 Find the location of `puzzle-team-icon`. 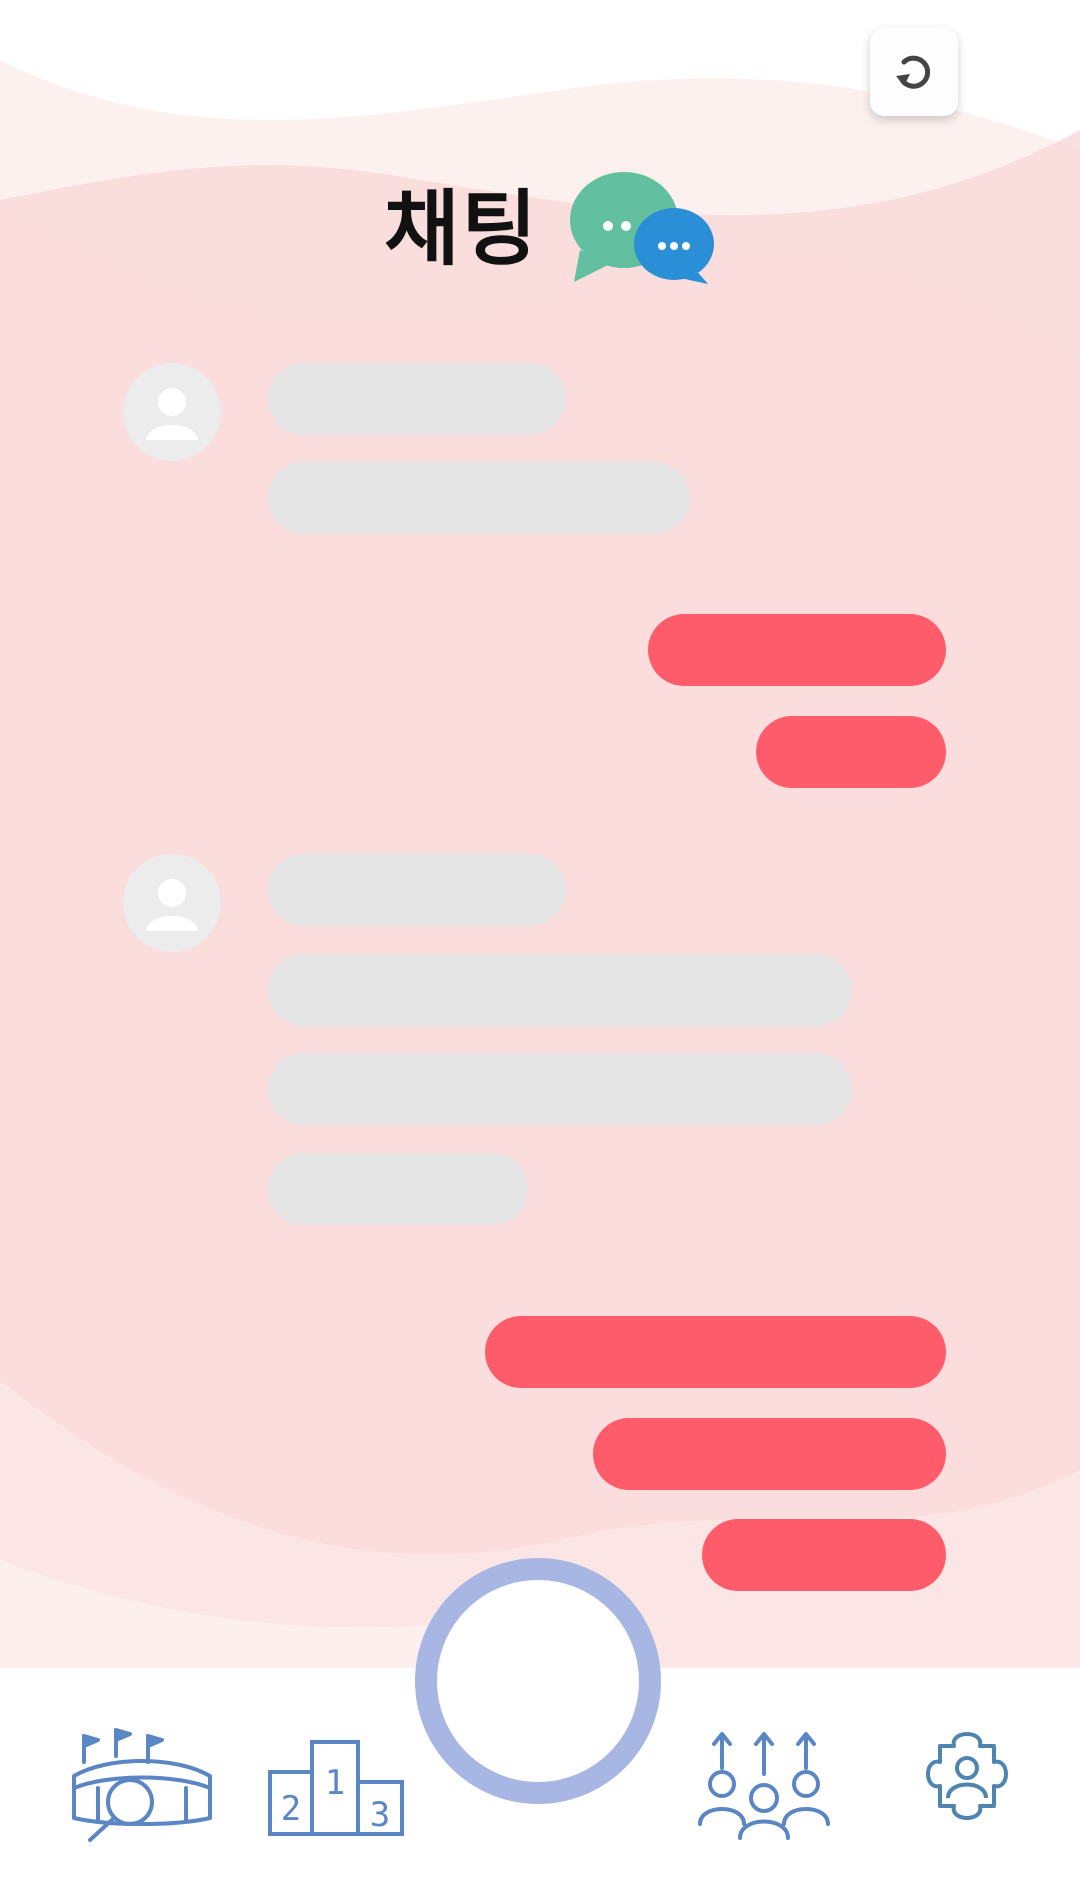

puzzle-team-icon is located at coordinates (967, 1776).